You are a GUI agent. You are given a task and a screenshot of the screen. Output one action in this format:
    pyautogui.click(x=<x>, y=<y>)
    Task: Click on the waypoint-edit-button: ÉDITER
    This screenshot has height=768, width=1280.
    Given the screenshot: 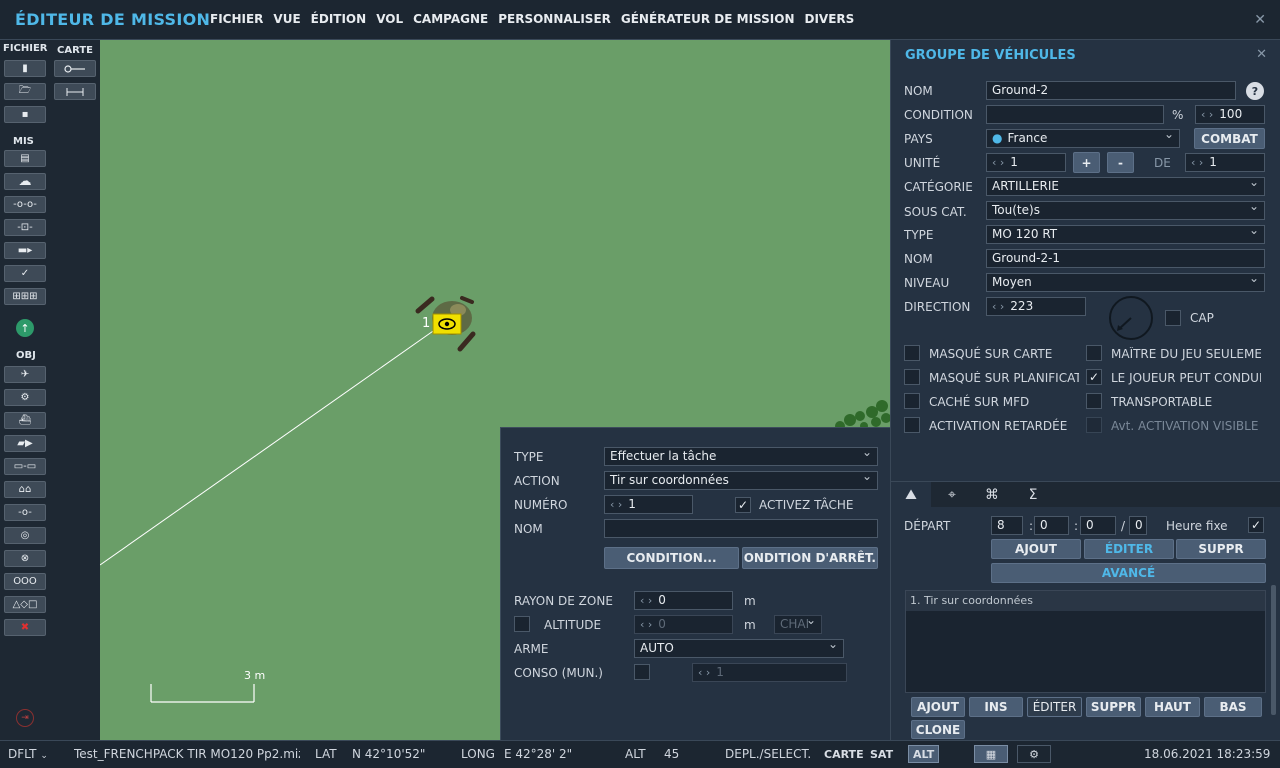 What is the action you would take?
    pyautogui.click(x=1129, y=549)
    